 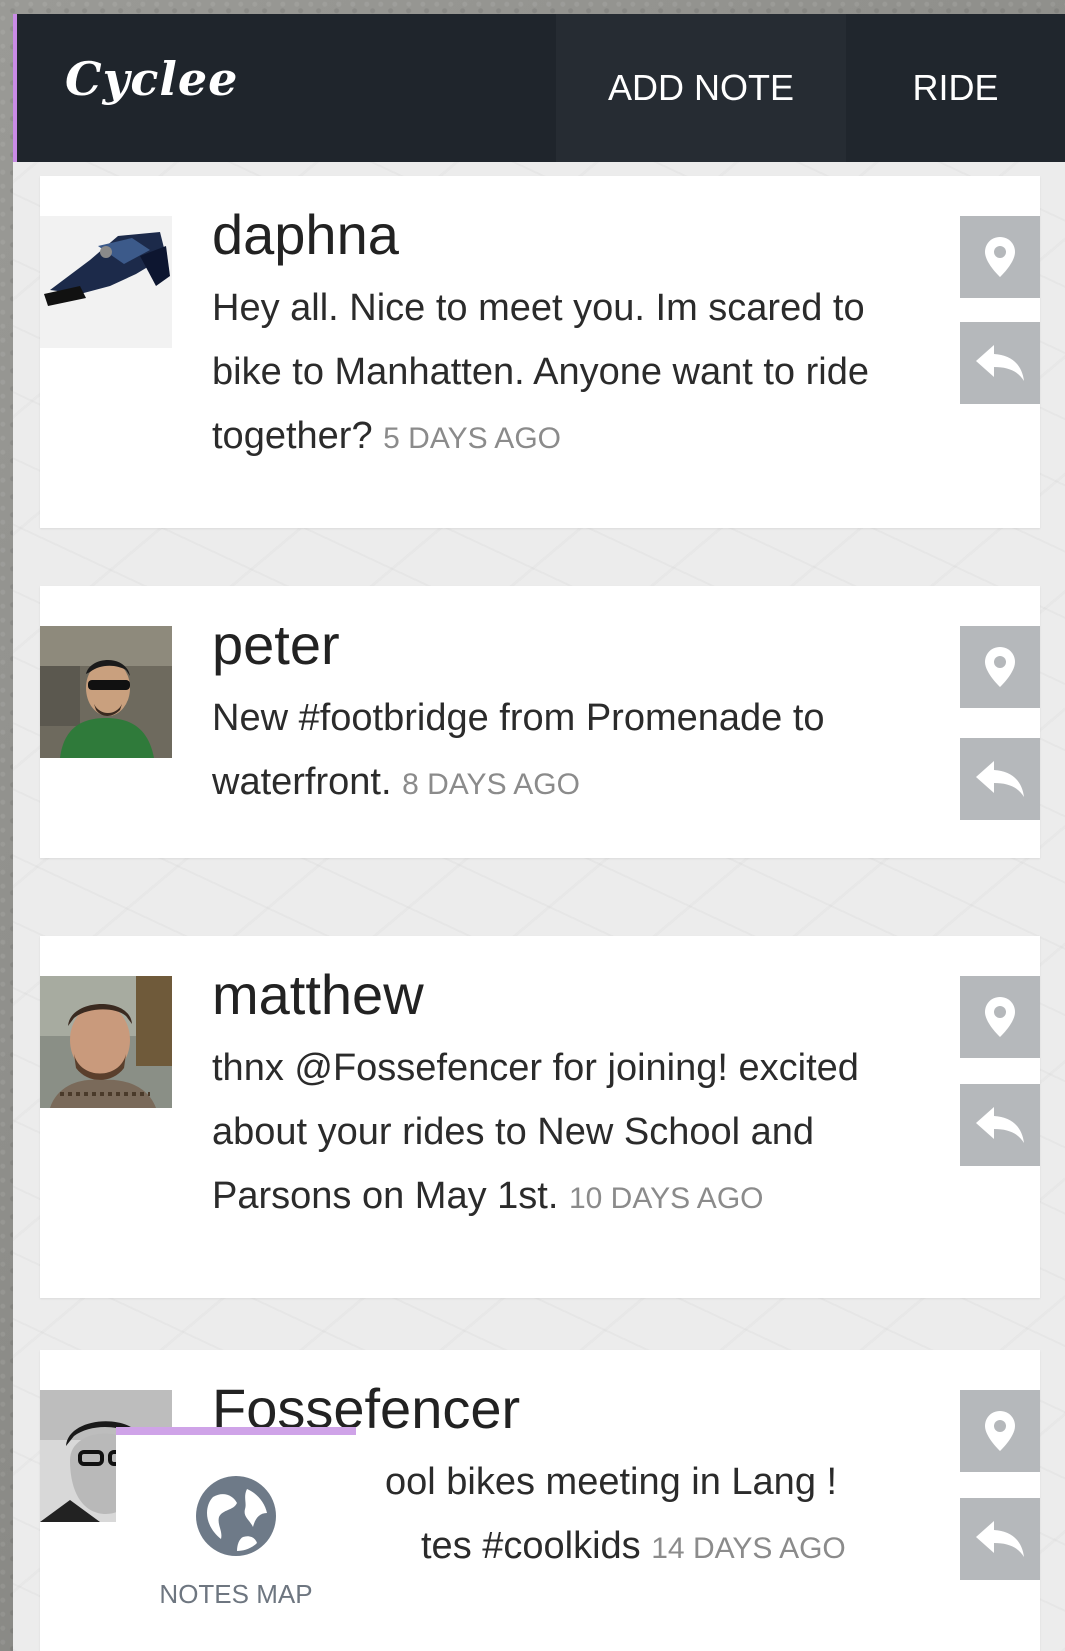 I want to click on accent-bar, so click(x=15, y=88).